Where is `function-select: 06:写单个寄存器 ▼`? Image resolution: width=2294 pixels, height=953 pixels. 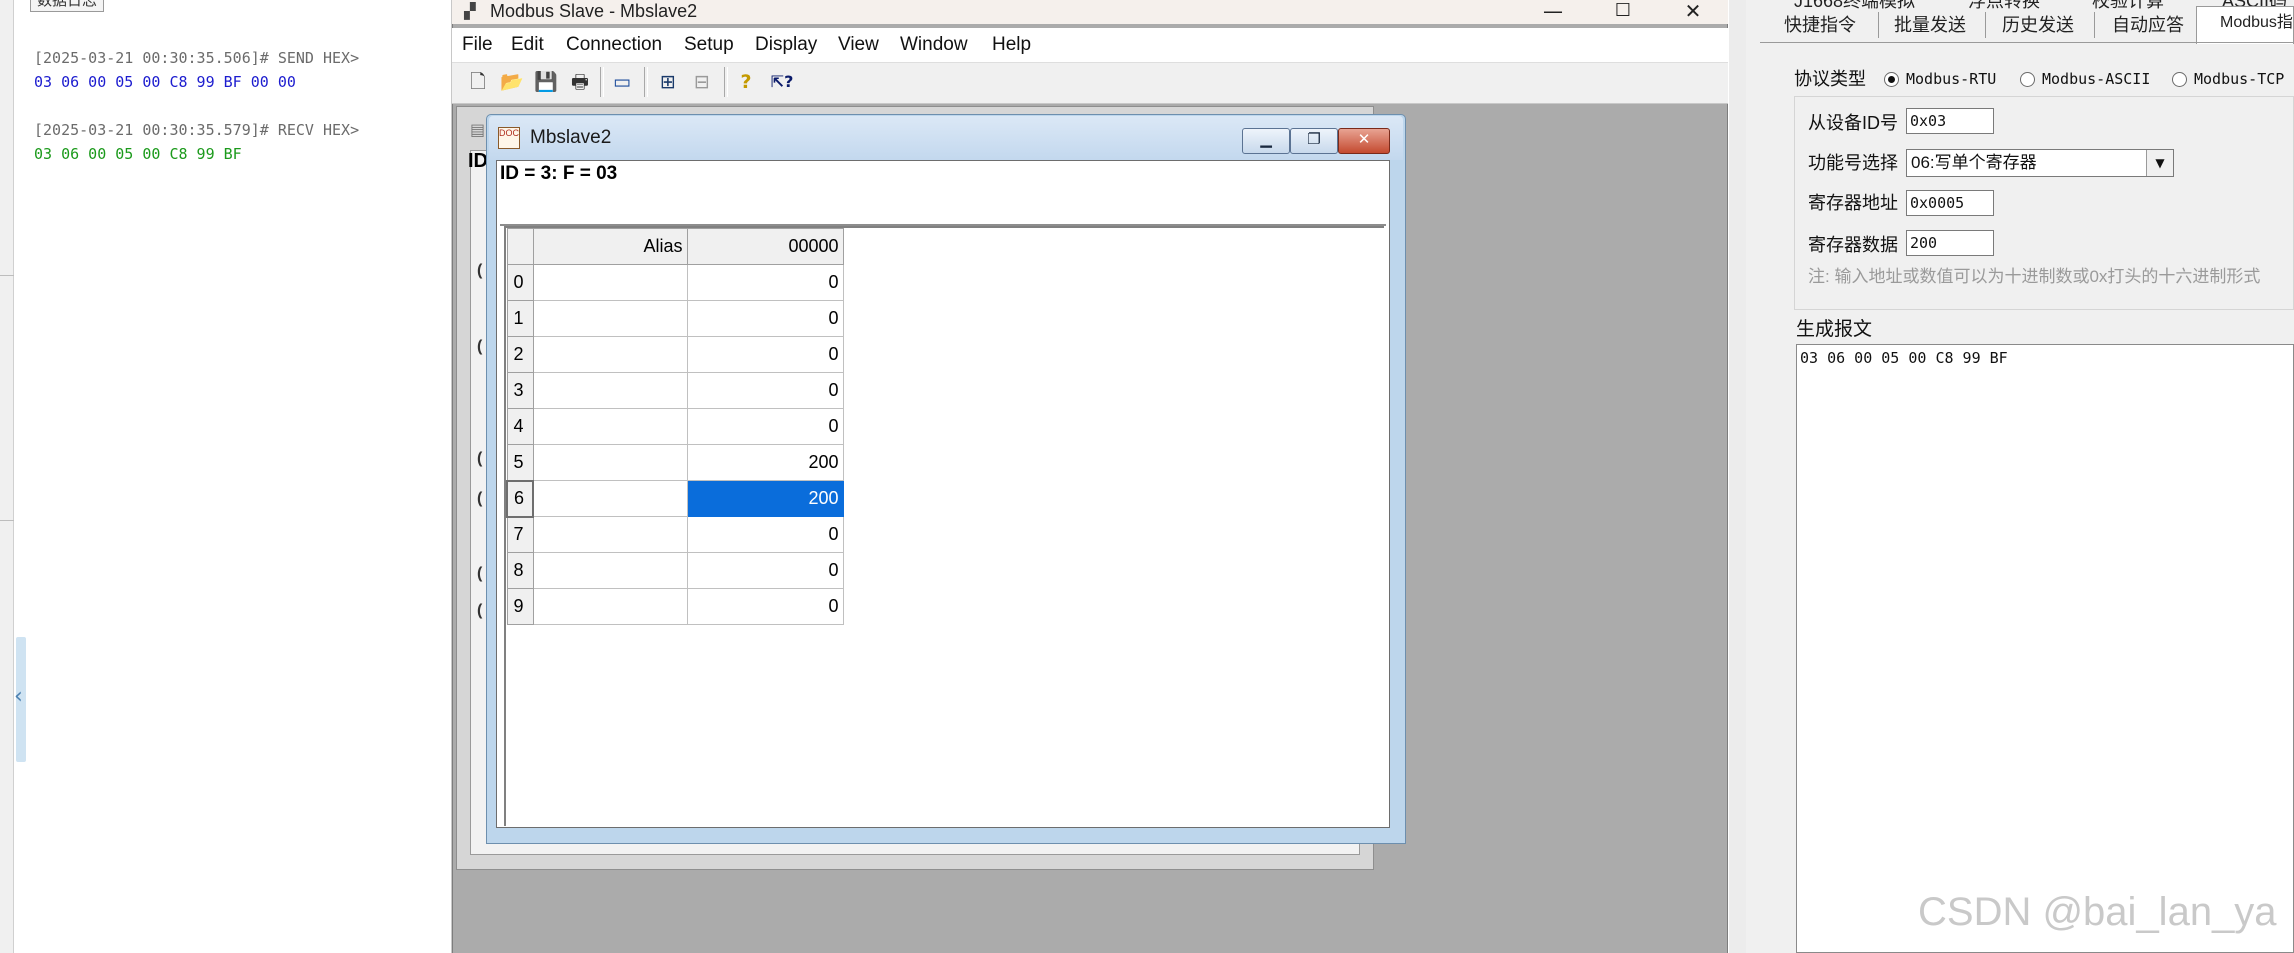
function-select: 06:写单个寄存器 ▼ is located at coordinates (2040, 163).